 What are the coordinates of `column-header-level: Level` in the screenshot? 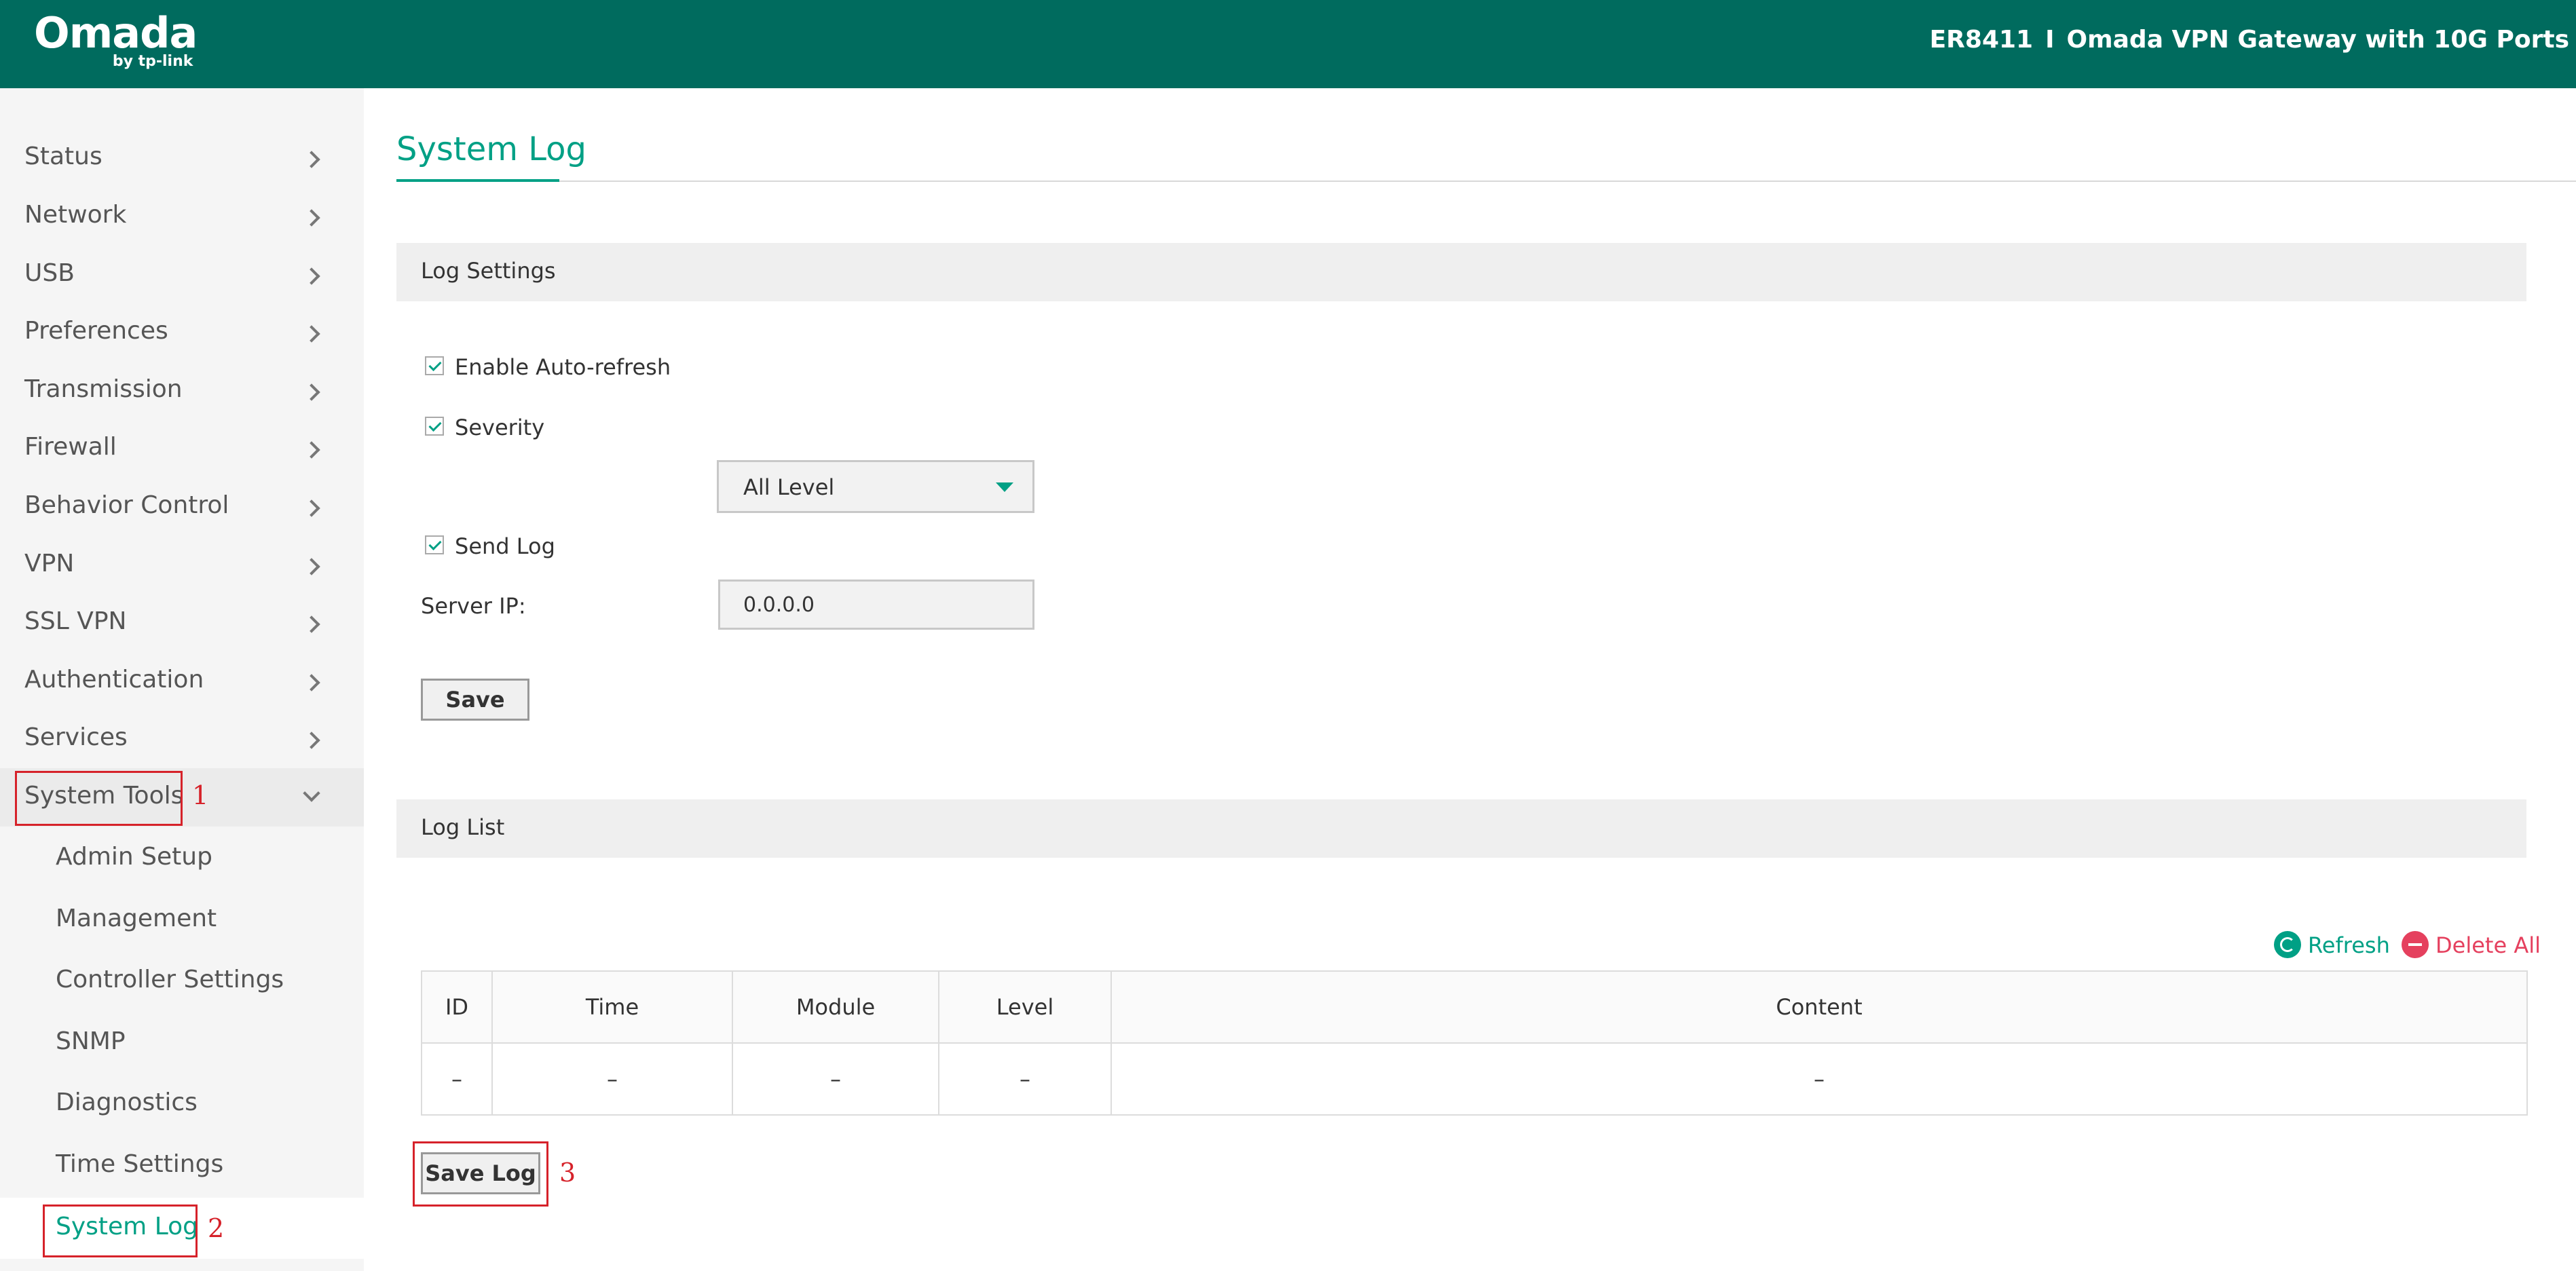 It's located at (1025, 1007).